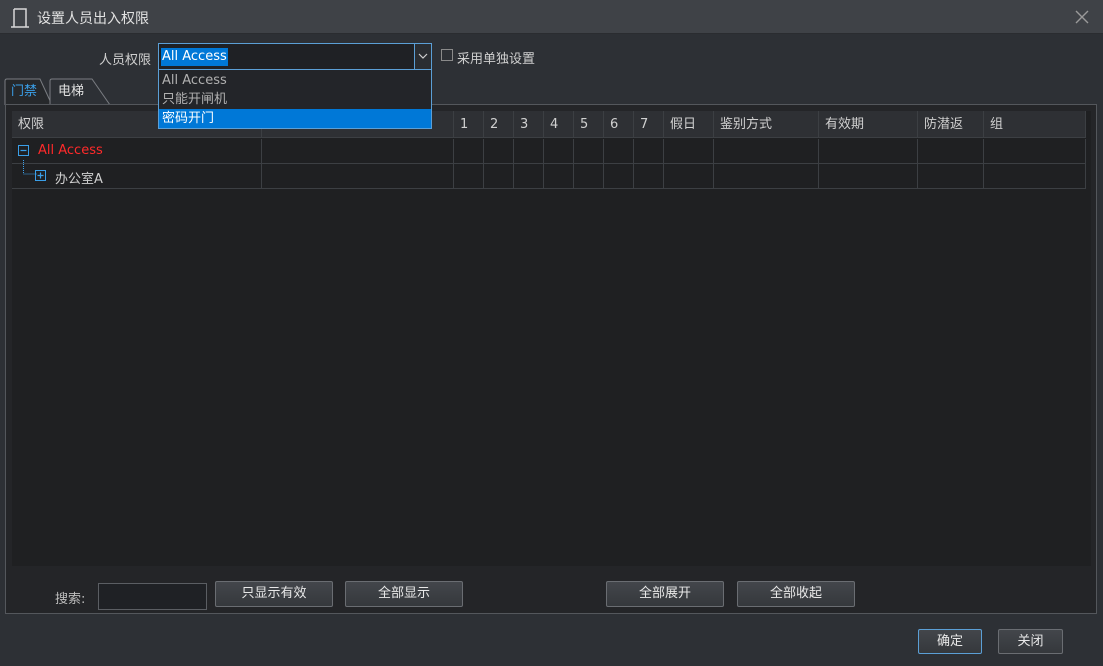  I want to click on tab-elevator: 电梯, so click(81, 92).